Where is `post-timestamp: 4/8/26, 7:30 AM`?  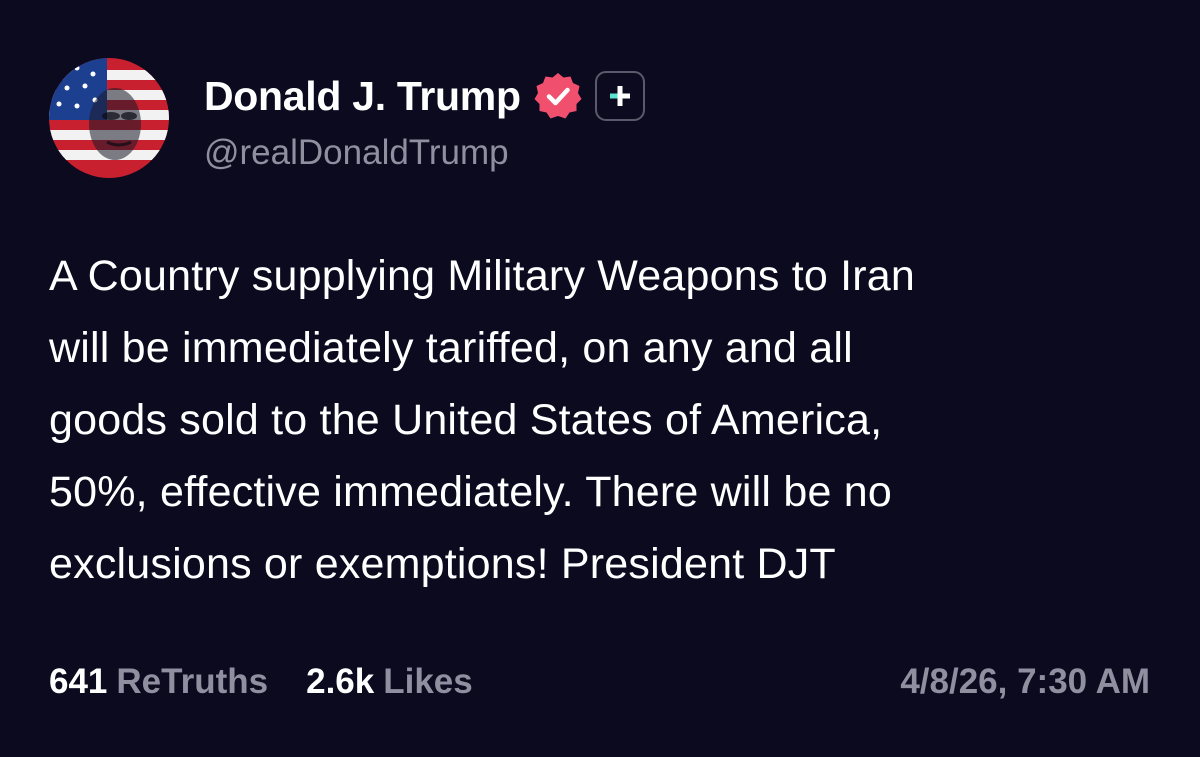
post-timestamp: 4/8/26, 7:30 AM is located at coordinates (1025, 682).